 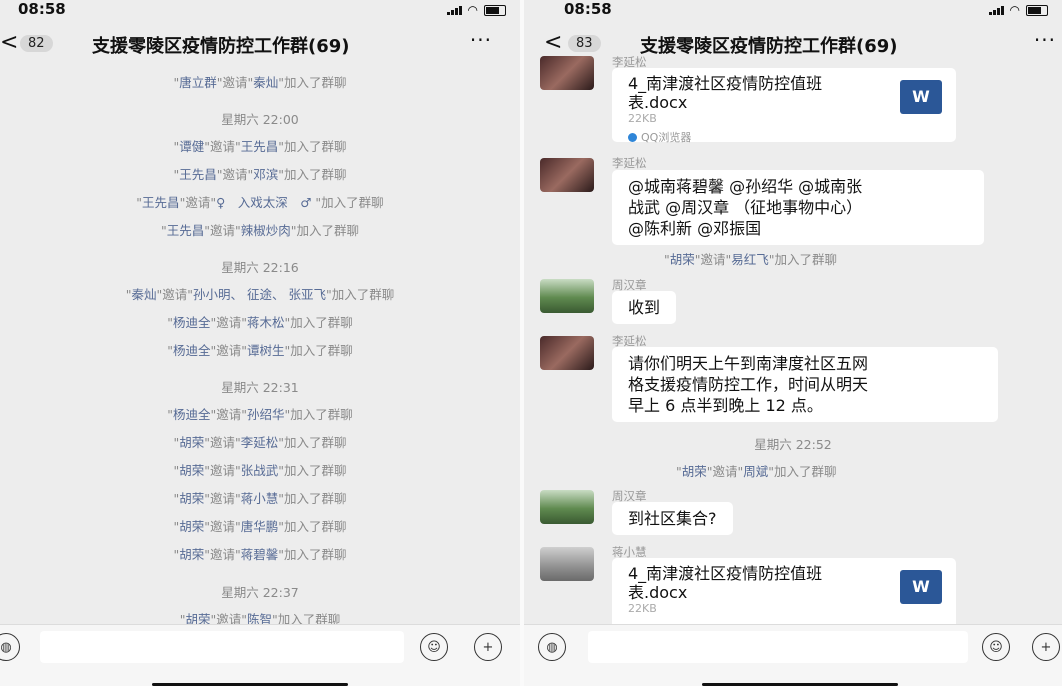 What do you see at coordinates (921, 97) in the screenshot?
I see `word-doc-icon: W` at bounding box center [921, 97].